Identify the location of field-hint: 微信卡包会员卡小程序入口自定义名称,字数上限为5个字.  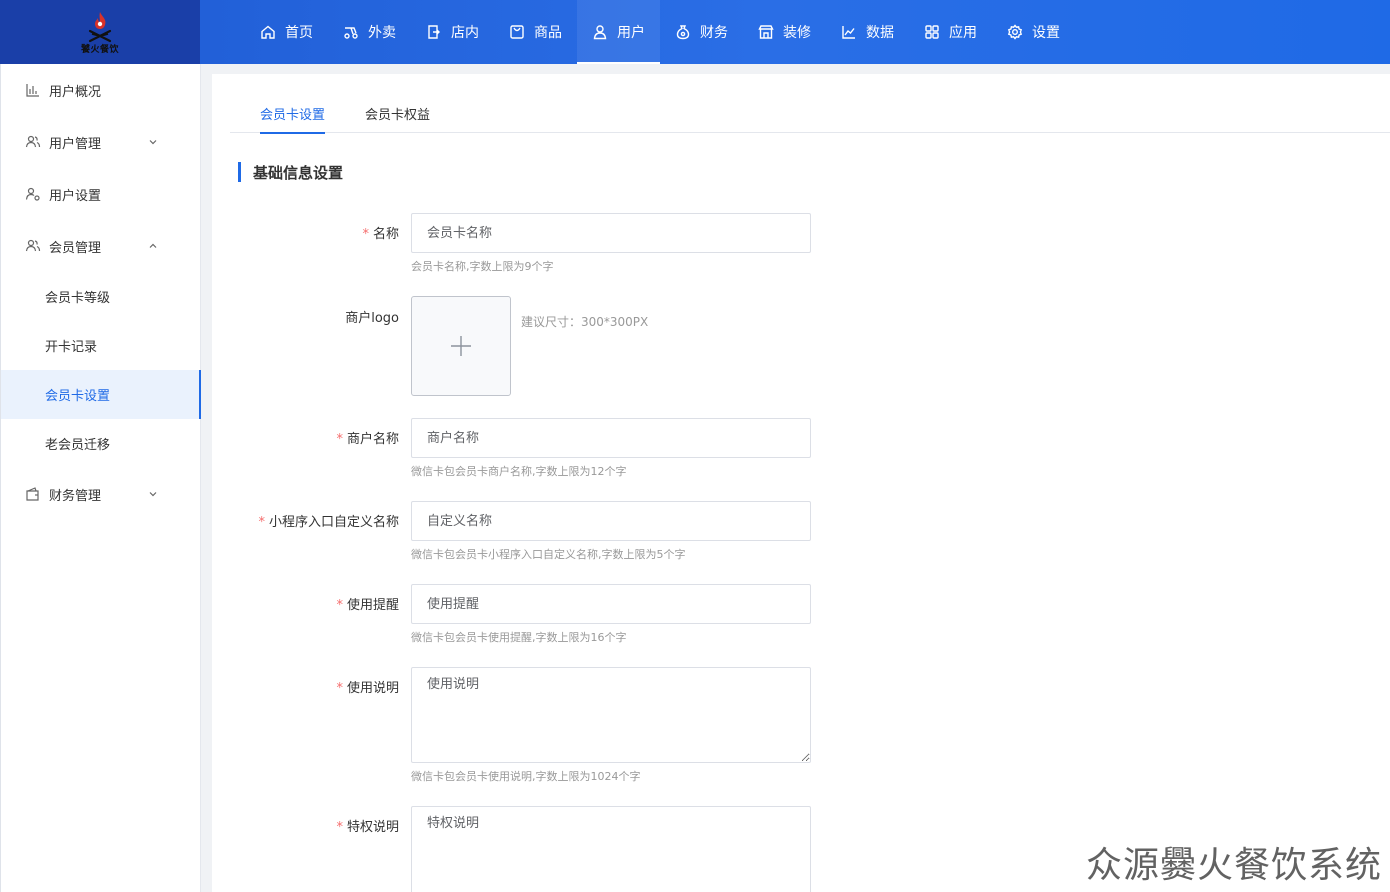
(548, 554).